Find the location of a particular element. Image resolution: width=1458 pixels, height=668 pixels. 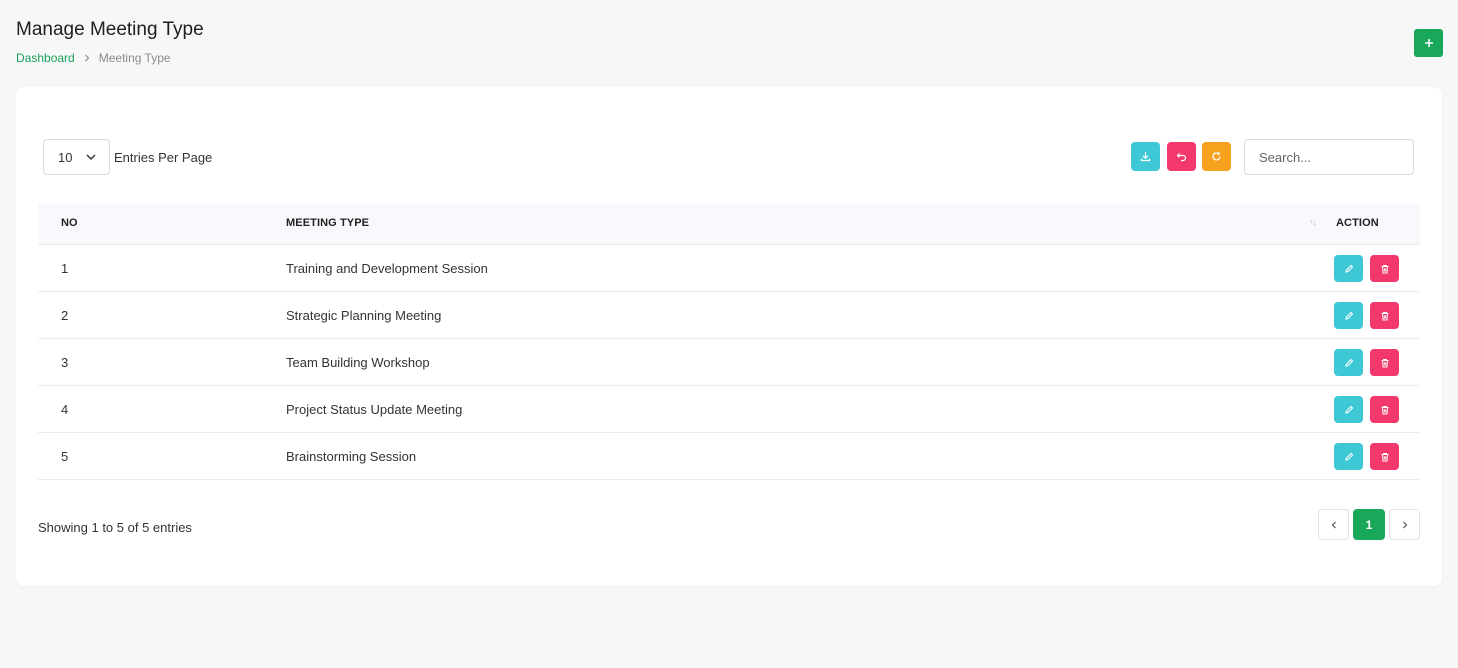

table-header: NO MEETING TYPE ↑↓ ACTION is located at coordinates (729, 224).